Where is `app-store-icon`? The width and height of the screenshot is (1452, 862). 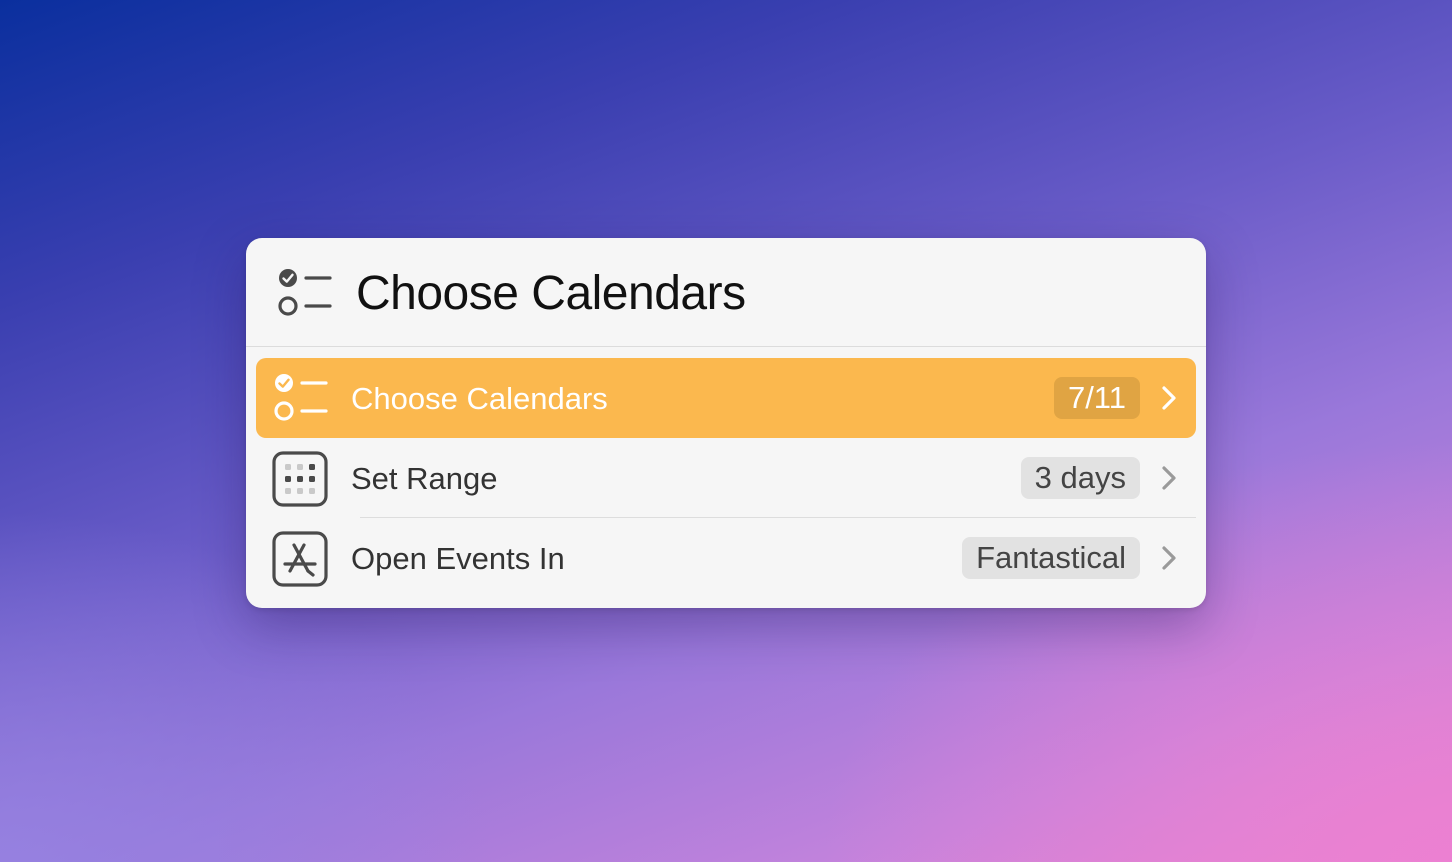
app-store-icon is located at coordinates (300, 559).